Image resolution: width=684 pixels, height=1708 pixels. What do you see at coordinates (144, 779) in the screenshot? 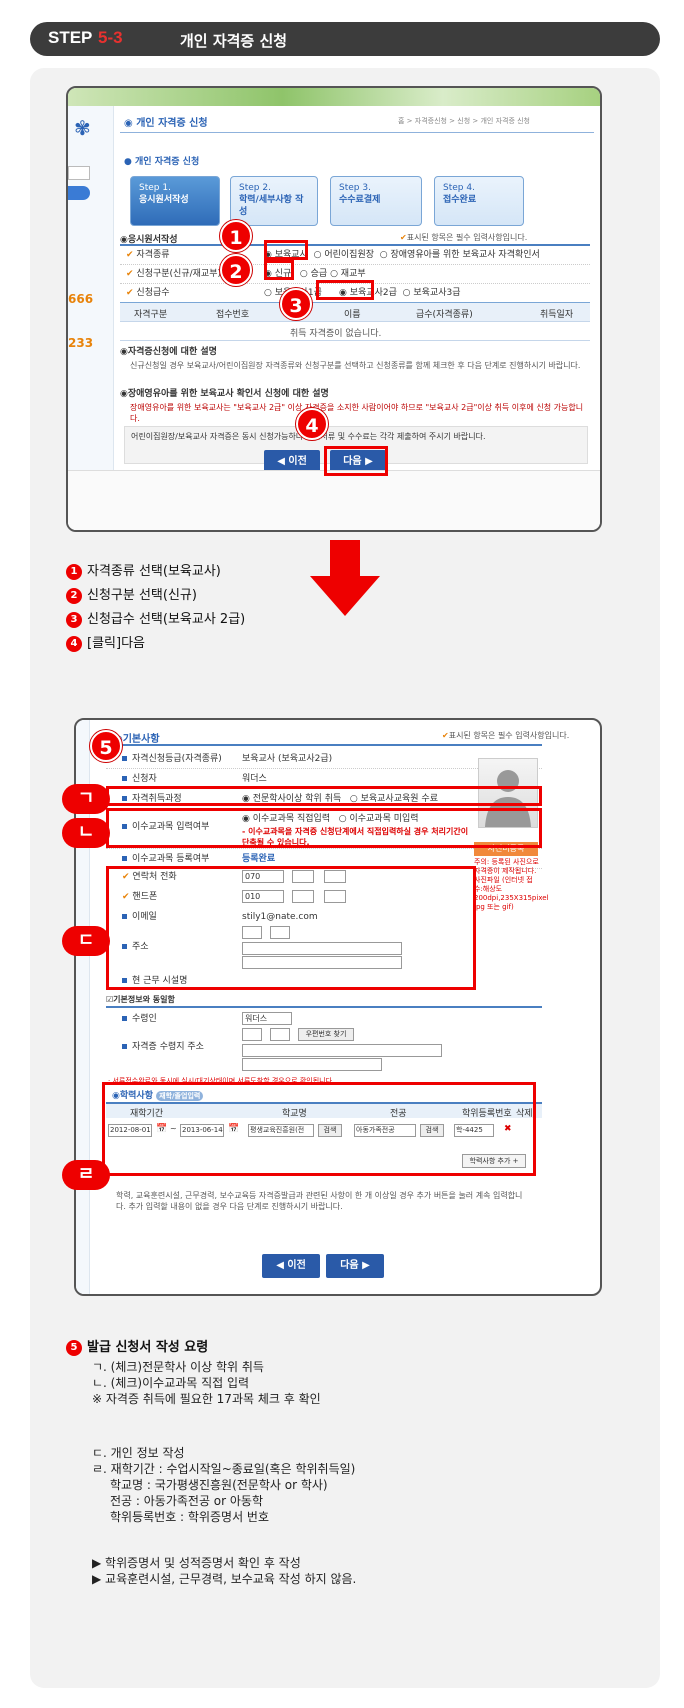
I see `row-applicant-label: 신청자` at bounding box center [144, 779].